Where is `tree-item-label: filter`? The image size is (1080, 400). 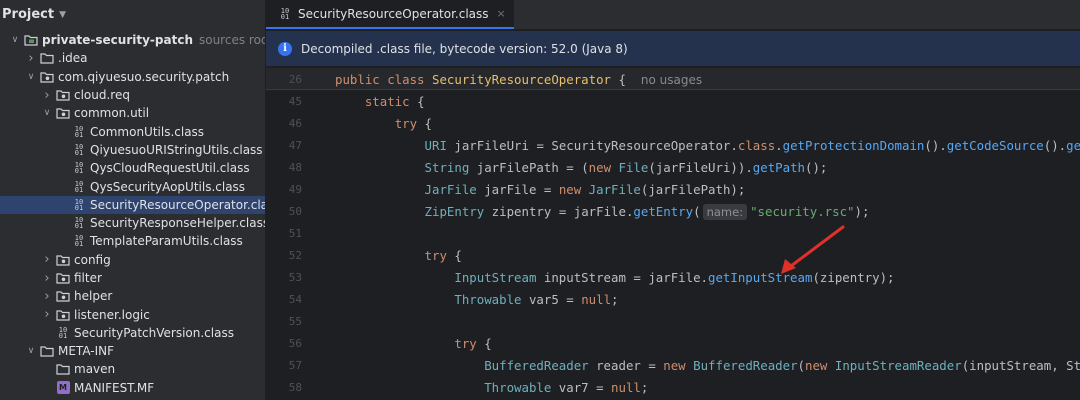 tree-item-label: filter is located at coordinates (88, 278).